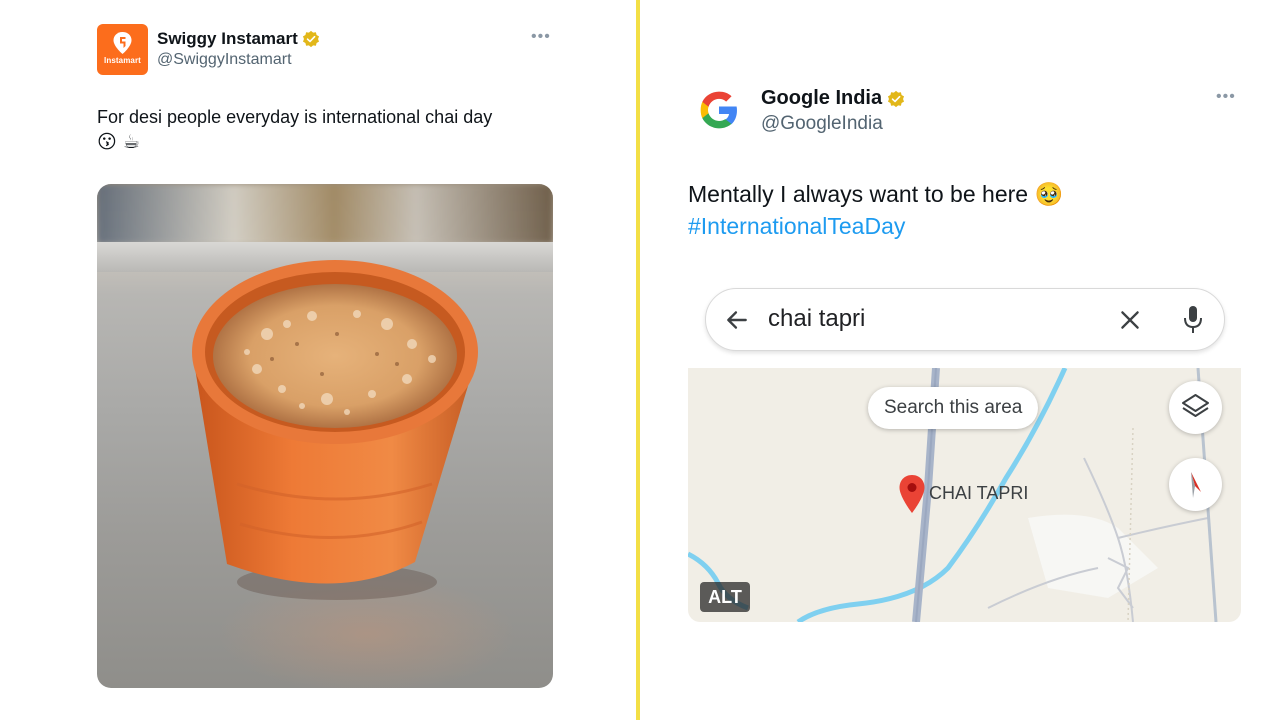 The image size is (1280, 720). Describe the element at coordinates (816, 319) in the screenshot. I see `search-query: chai tapri` at that location.